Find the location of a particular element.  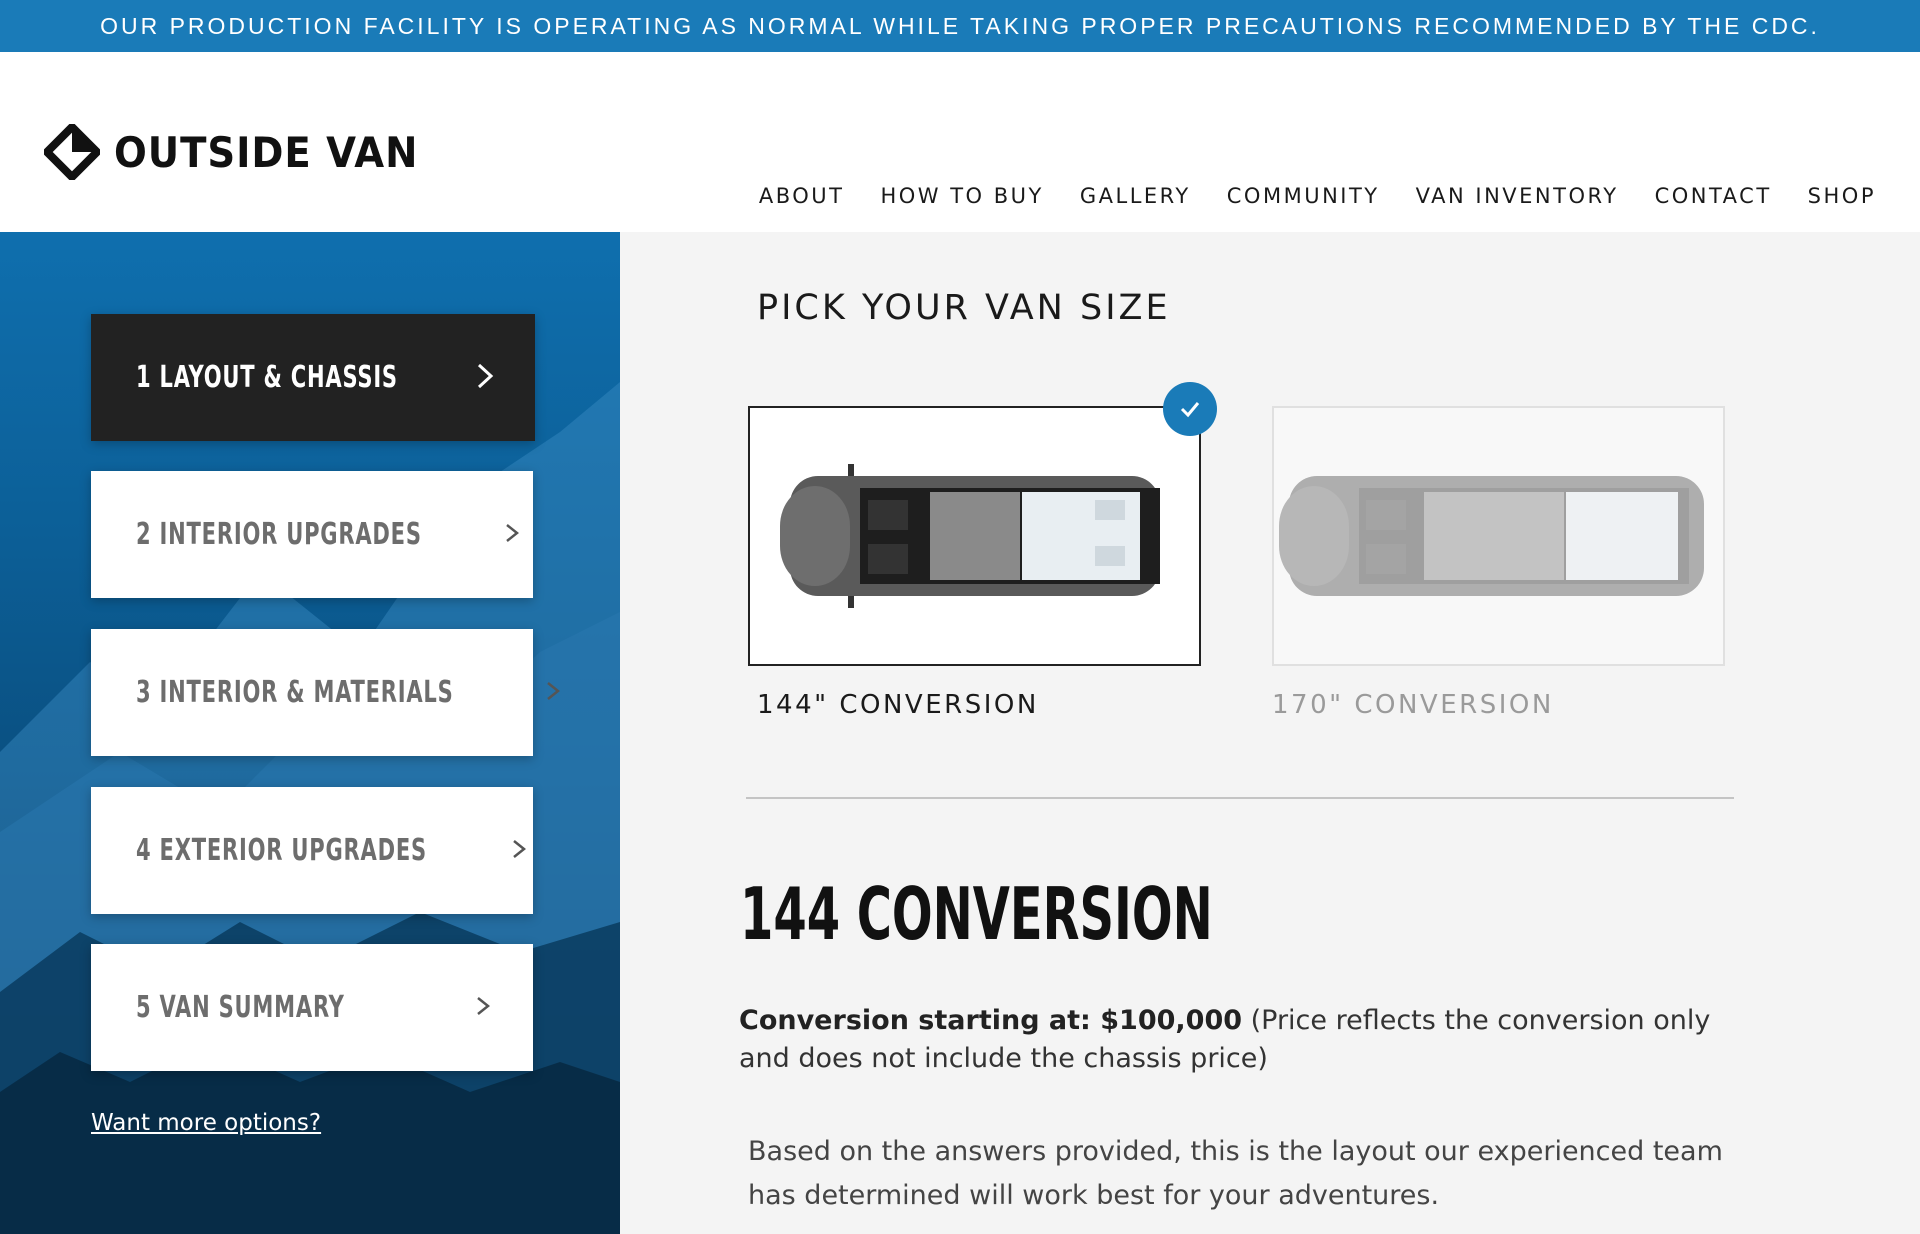

pick-size-heading: PICK YOUR VAN SIZE is located at coordinates (964, 308).